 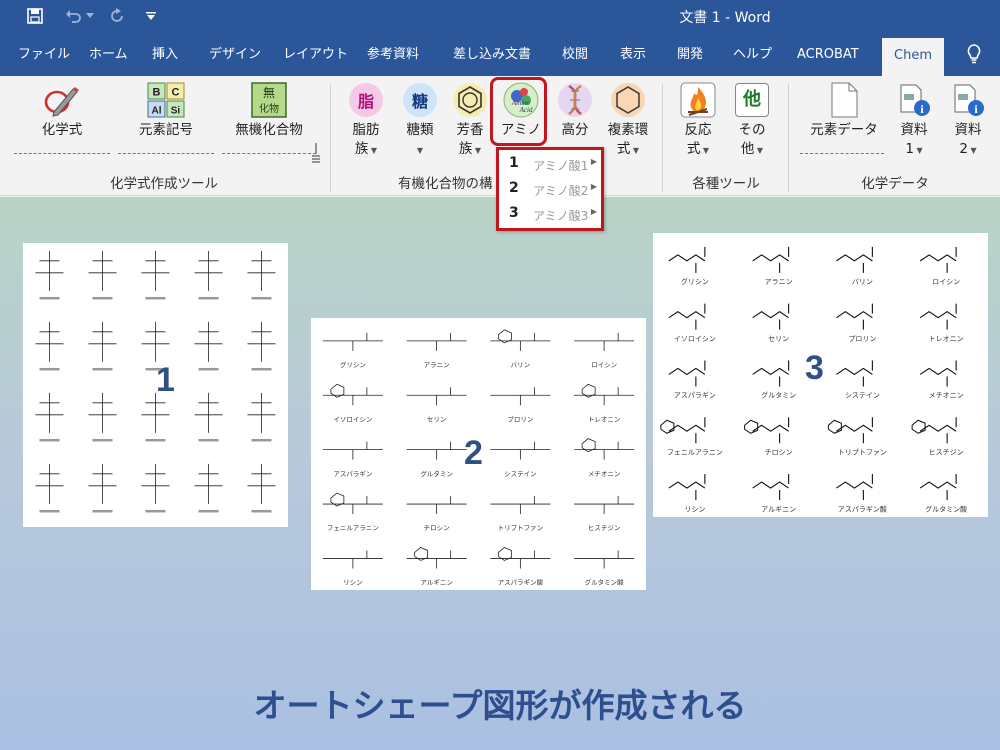 I want to click on fatty-button: 脂 脂肪族 ▼, so click(x=366, y=121).